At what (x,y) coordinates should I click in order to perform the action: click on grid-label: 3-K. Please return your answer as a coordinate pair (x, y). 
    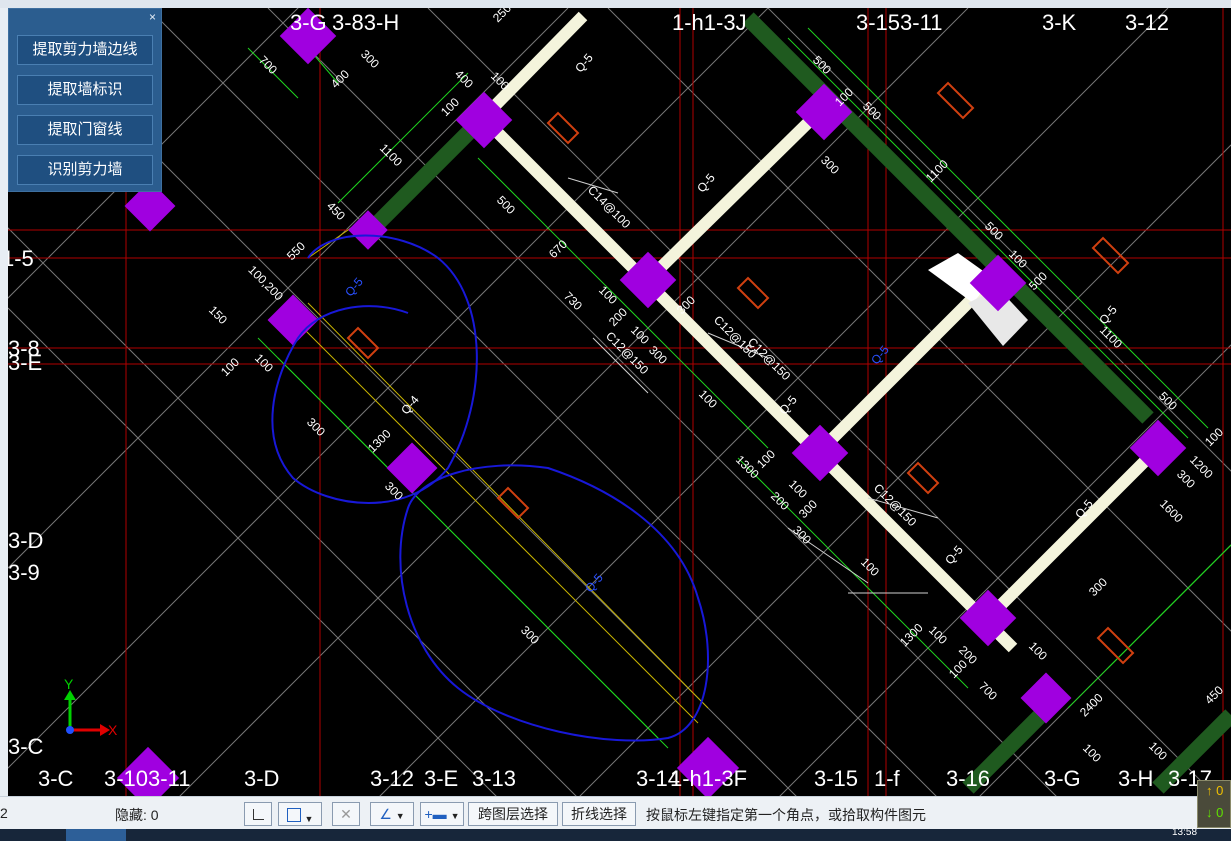
    Looking at the image, I should click on (1059, 22).